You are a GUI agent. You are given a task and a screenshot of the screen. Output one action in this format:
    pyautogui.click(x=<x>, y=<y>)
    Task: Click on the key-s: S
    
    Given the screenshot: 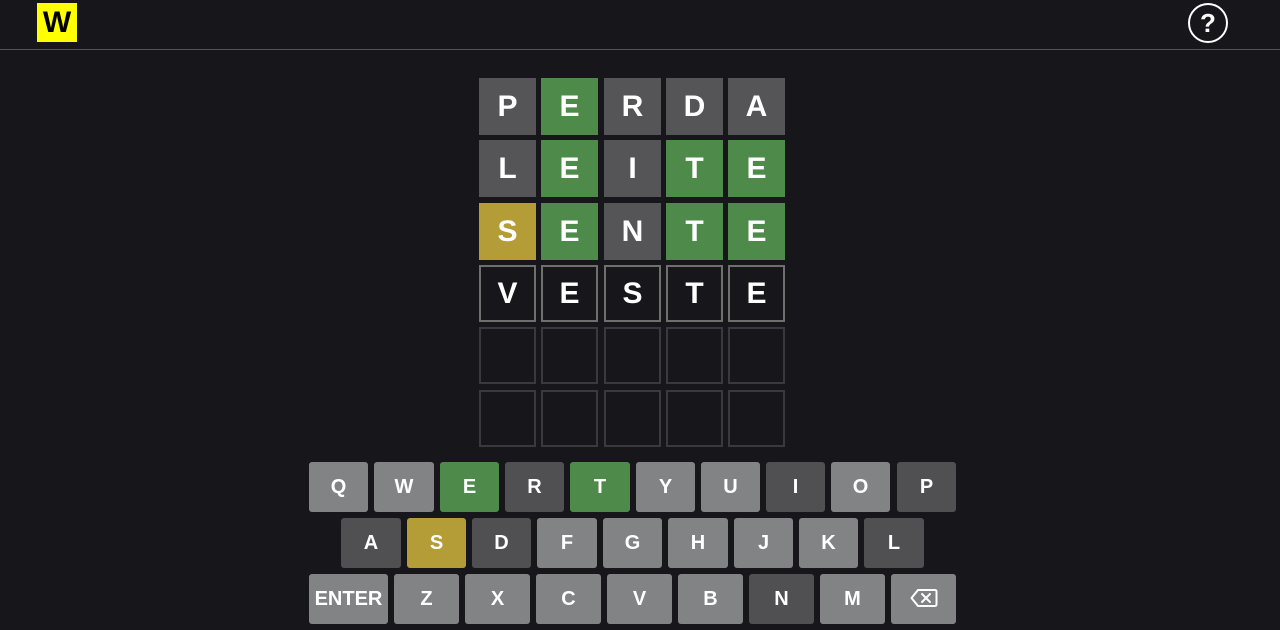 What is the action you would take?
    pyautogui.click(x=436, y=543)
    